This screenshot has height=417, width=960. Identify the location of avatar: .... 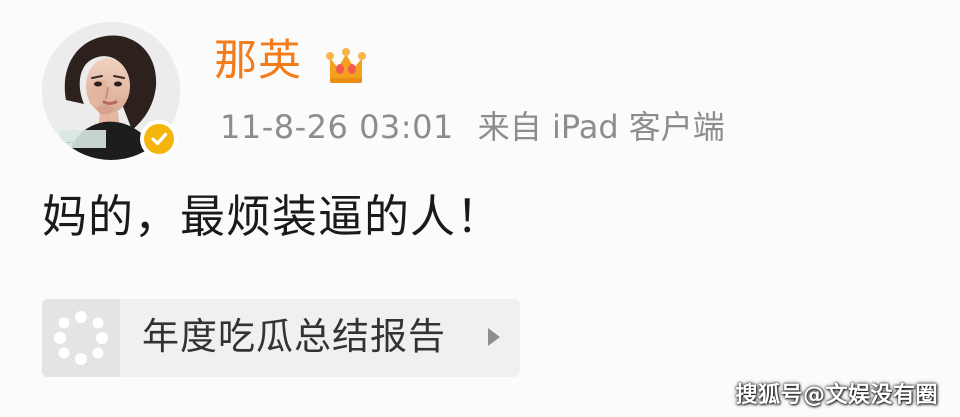
(111, 91).